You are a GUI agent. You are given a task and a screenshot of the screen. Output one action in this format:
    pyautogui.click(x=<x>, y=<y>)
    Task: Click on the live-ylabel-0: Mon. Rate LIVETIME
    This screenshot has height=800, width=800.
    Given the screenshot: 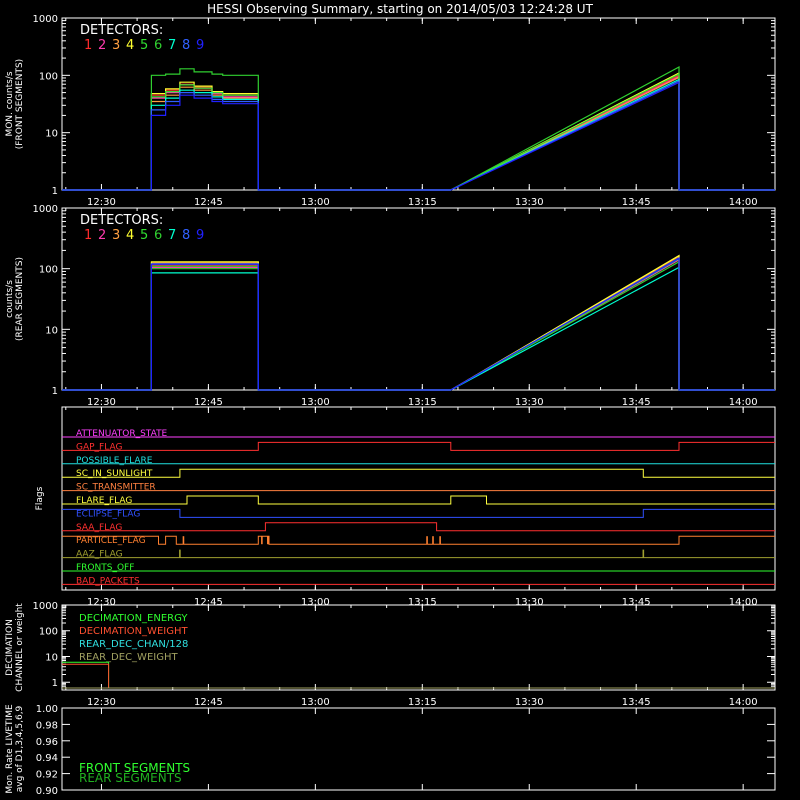 What is the action you would take?
    pyautogui.click(x=10, y=749)
    